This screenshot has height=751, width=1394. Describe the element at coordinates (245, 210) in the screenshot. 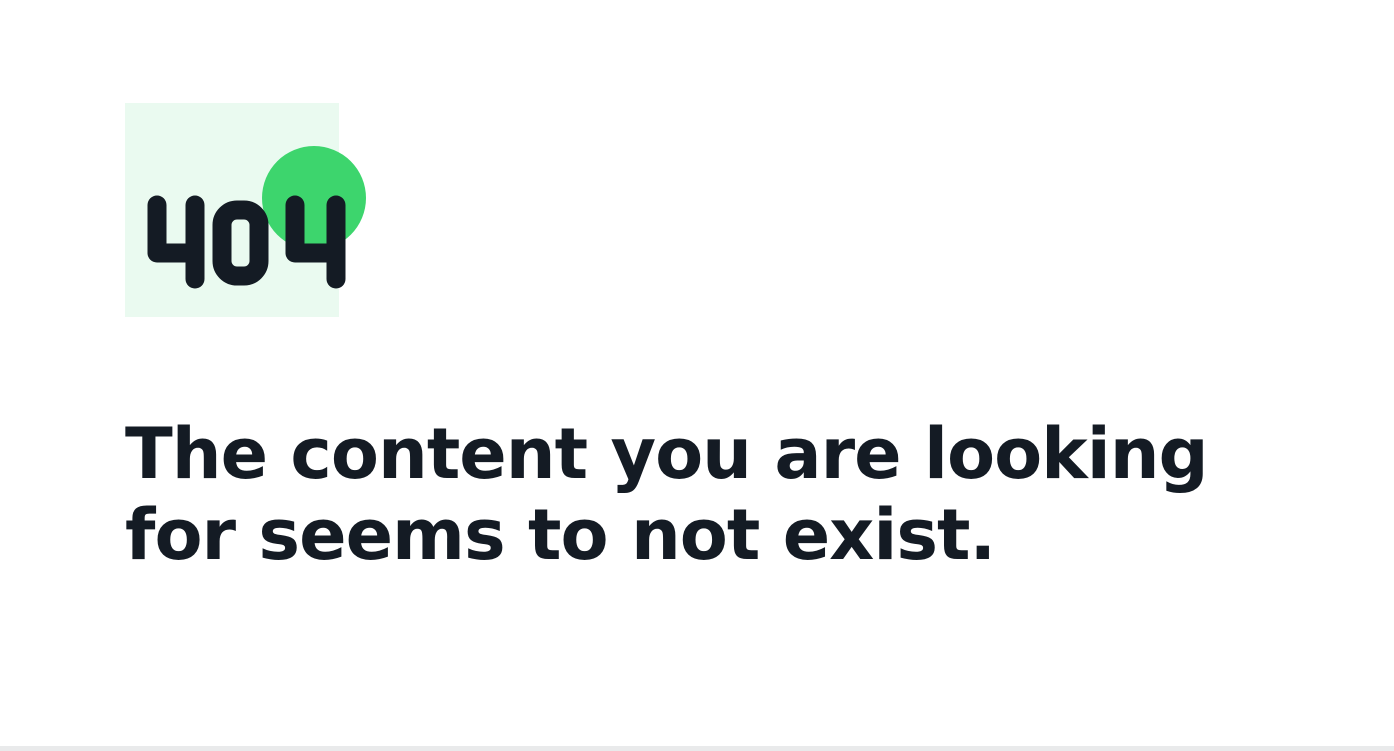

I see `404-graphic-svg` at that location.